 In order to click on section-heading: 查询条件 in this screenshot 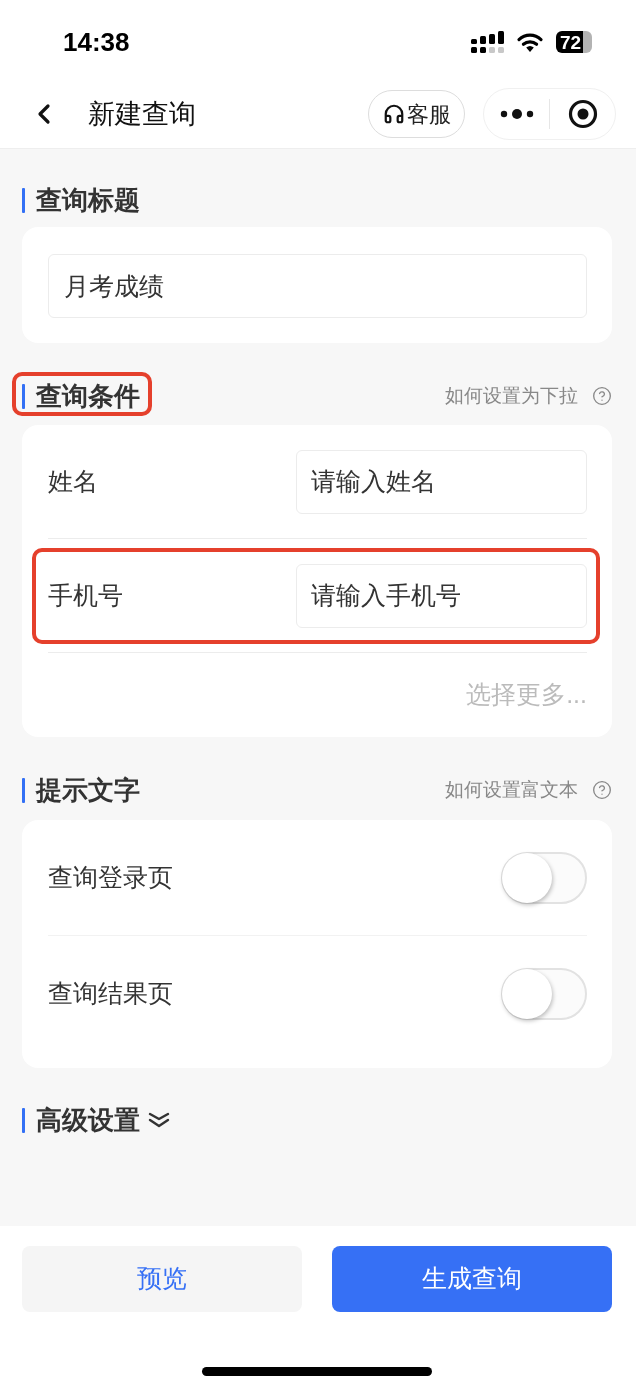, I will do `click(88, 396)`.